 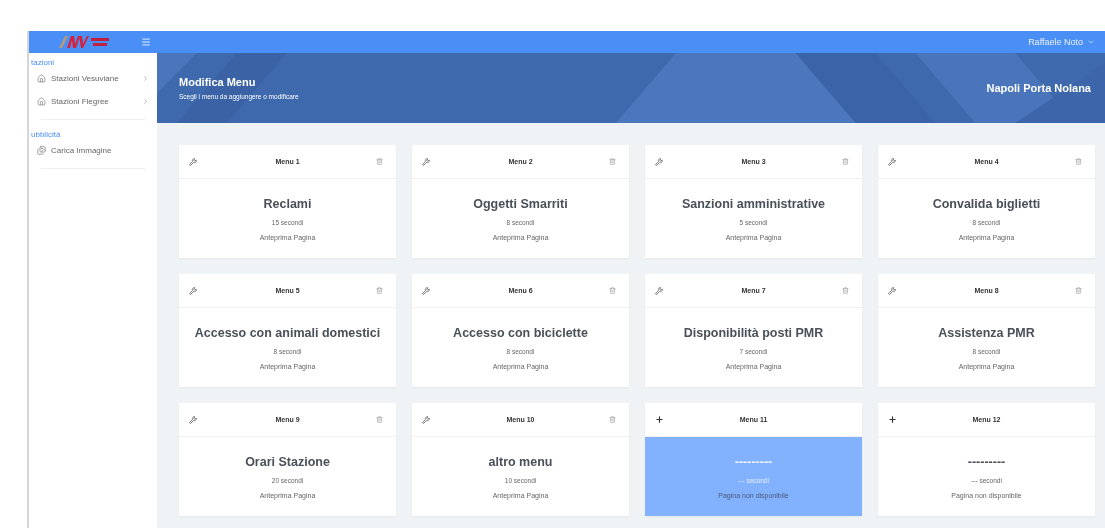 What do you see at coordinates (986, 203) in the screenshot?
I see `card-title: Convalida biglietti` at bounding box center [986, 203].